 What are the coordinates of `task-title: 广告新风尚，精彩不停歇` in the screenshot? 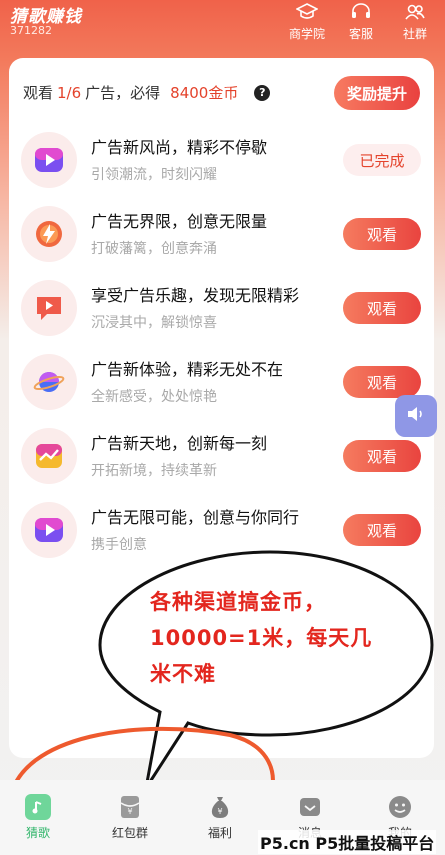 It's located at (179, 147).